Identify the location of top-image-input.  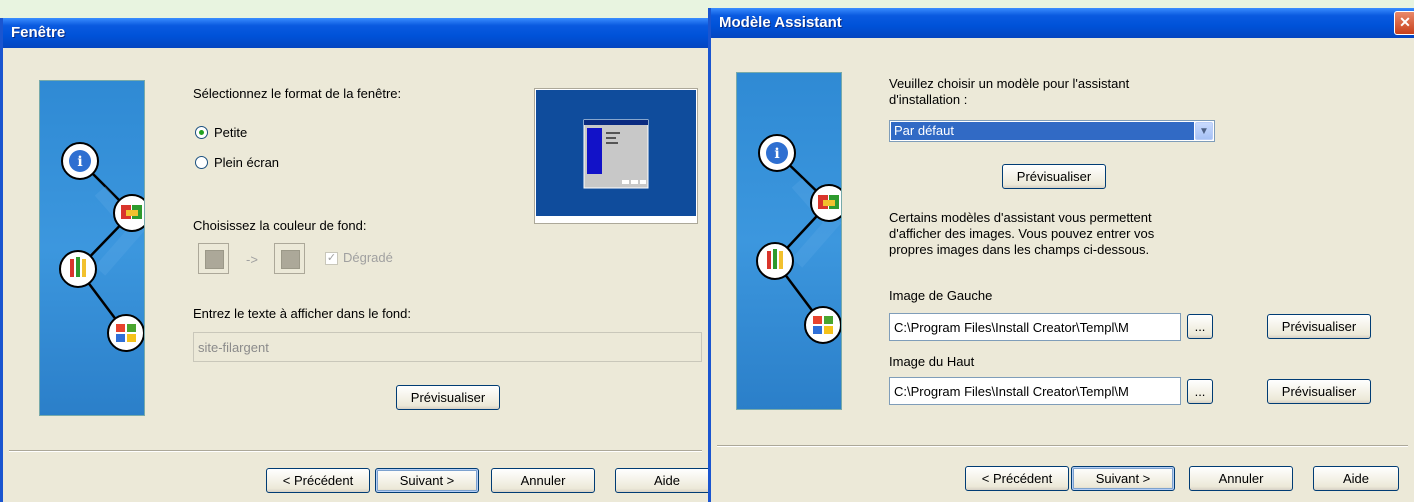
(1035, 391).